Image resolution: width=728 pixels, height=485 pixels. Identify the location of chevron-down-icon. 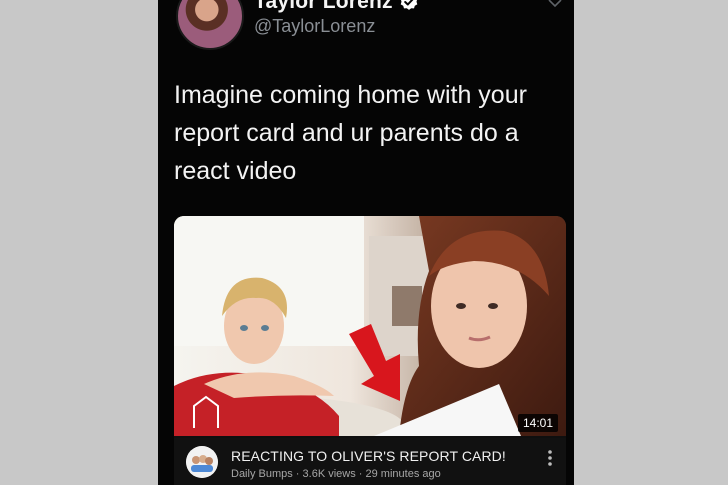
(555, 6).